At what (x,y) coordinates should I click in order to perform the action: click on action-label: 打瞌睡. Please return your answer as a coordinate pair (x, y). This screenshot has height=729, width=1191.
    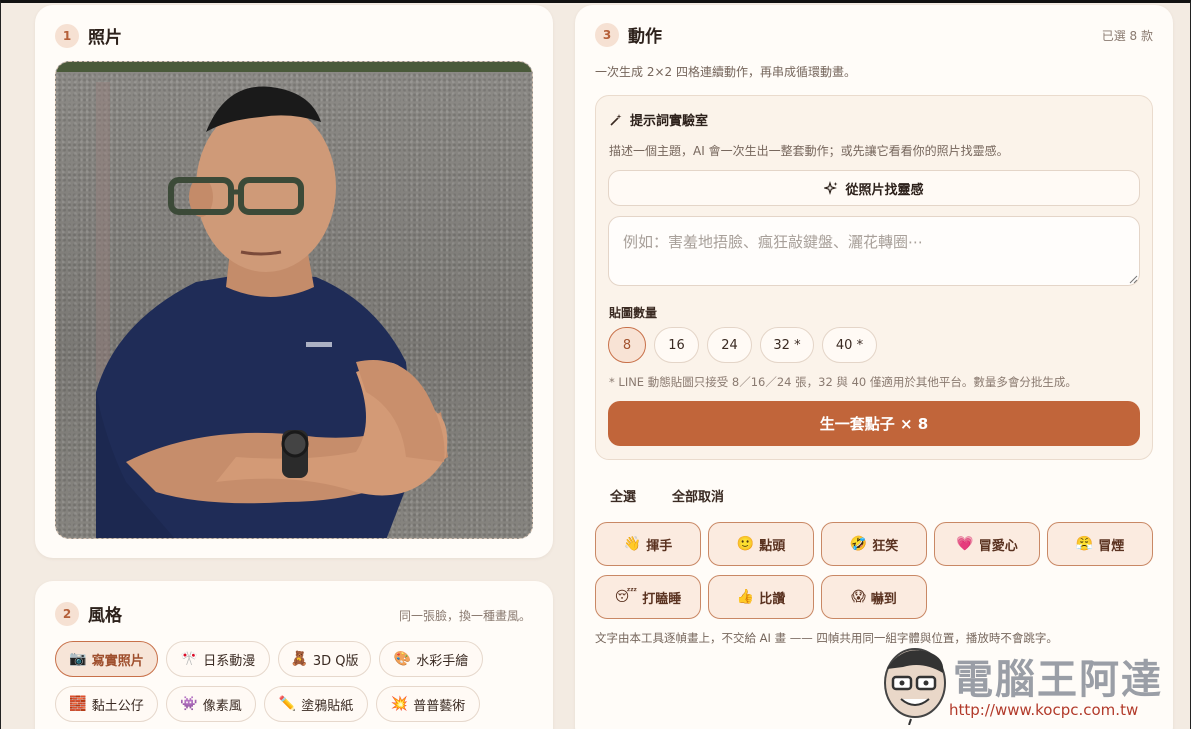
    Looking at the image, I should click on (662, 599).